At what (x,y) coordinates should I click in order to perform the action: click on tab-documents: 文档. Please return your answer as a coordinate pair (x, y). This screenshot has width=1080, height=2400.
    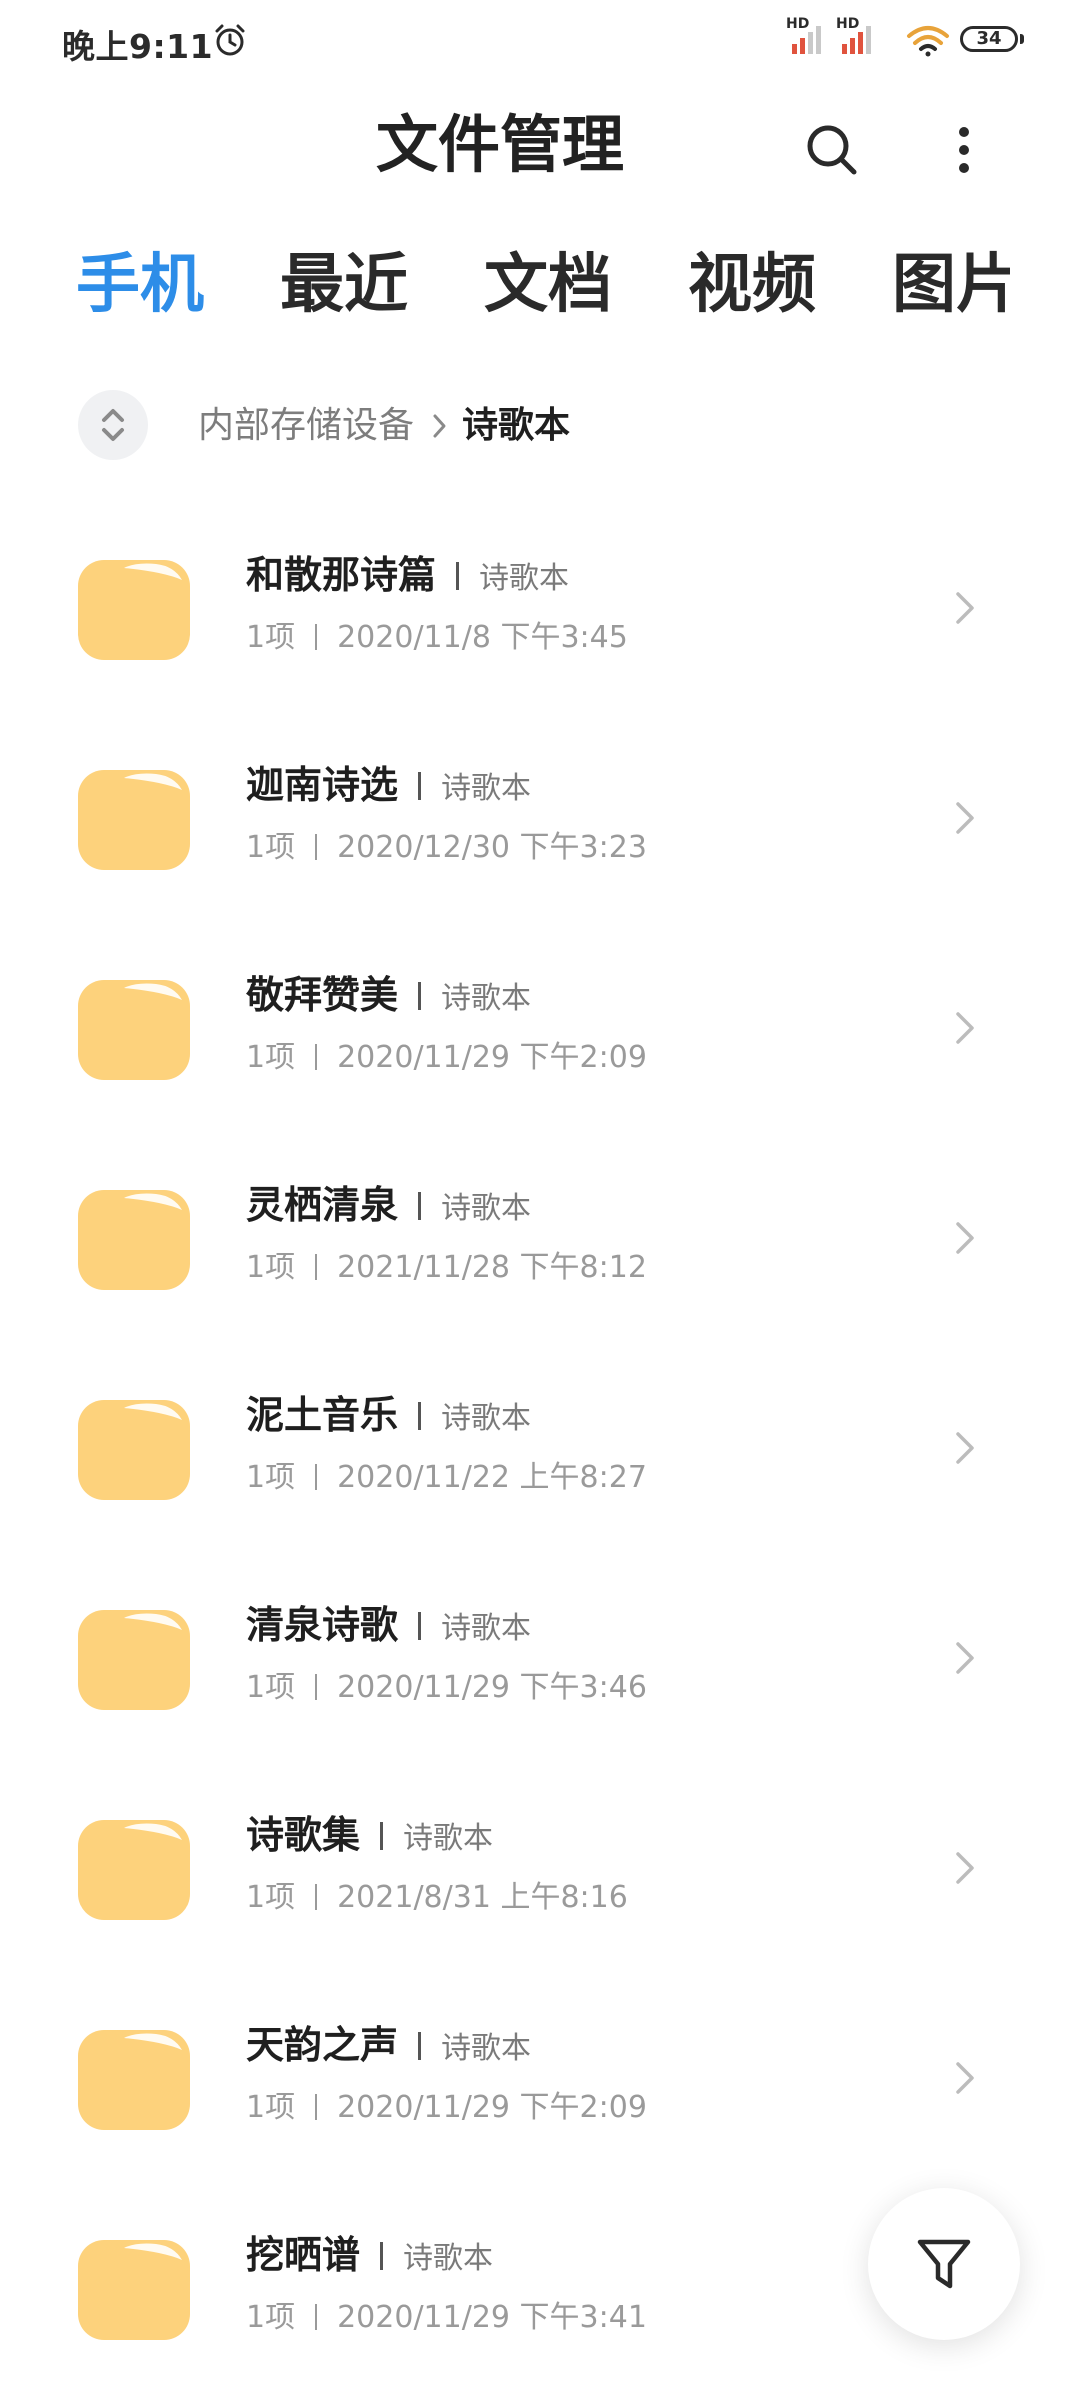
    Looking at the image, I should click on (548, 285).